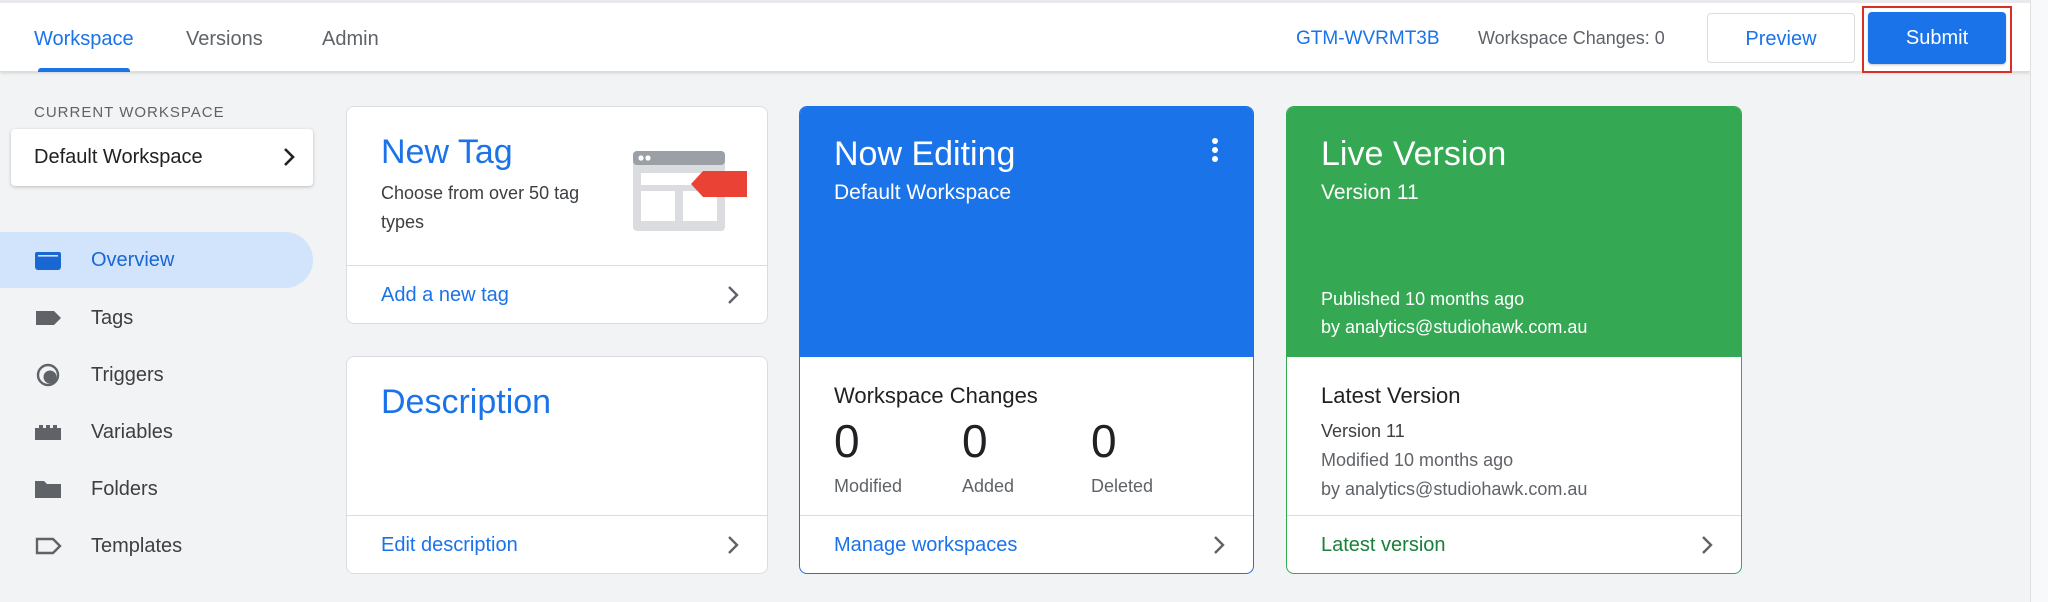  I want to click on add-new-tag-label: Add a new tag, so click(445, 295).